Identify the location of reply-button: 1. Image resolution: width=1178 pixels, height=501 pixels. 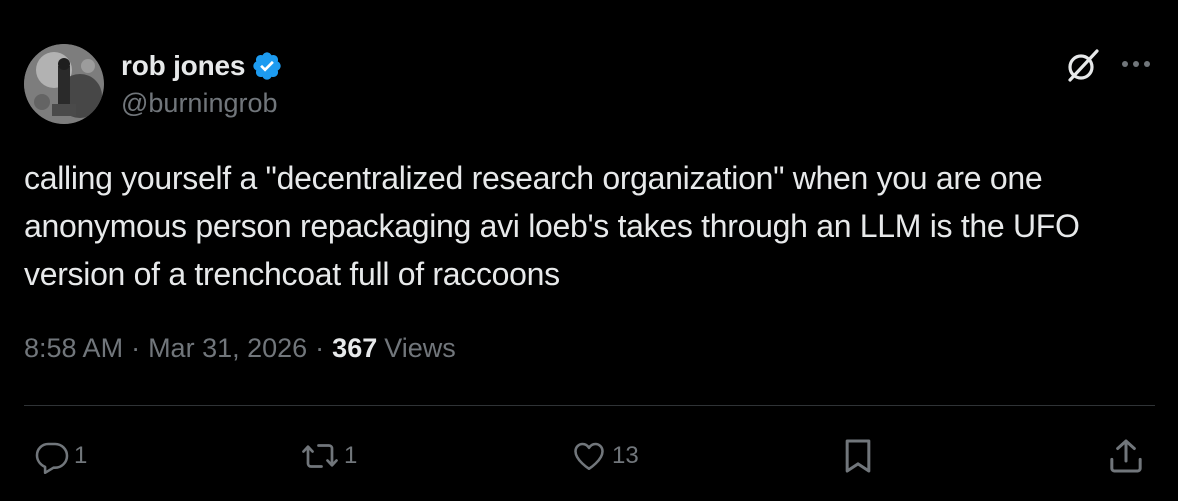
(60, 456).